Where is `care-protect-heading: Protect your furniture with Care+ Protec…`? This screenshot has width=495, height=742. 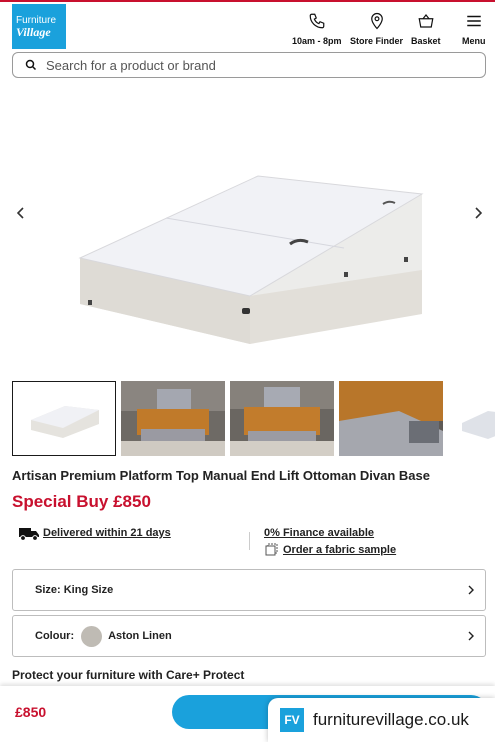
care-protect-heading: Protect your furniture with Care+ Protec… is located at coordinates (128, 675).